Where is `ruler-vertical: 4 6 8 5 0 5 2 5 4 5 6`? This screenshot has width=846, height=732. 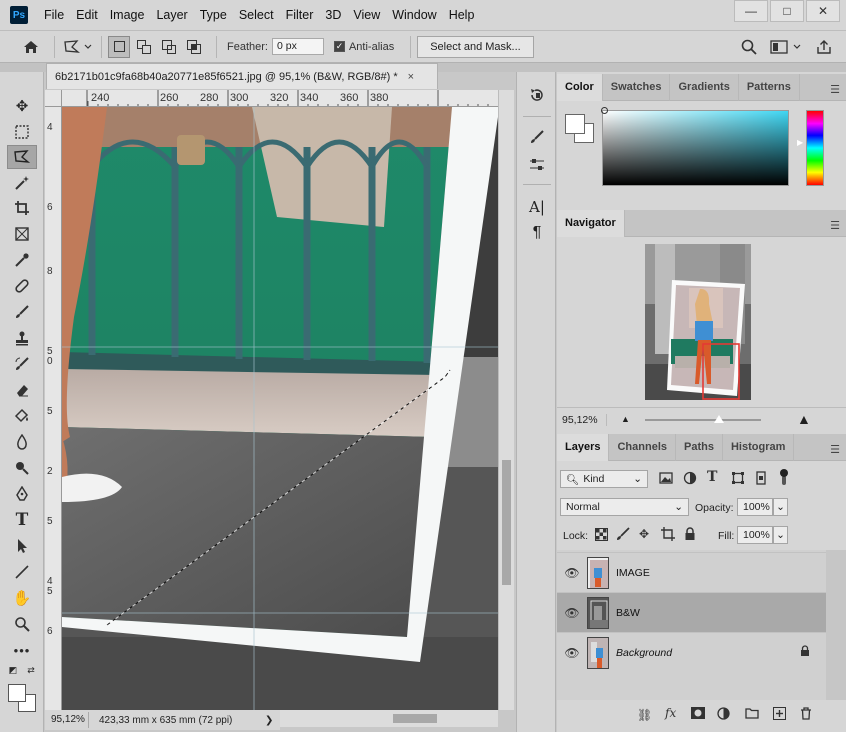
ruler-vertical: 4 6 8 5 0 5 2 5 4 5 6 is located at coordinates (53, 408).